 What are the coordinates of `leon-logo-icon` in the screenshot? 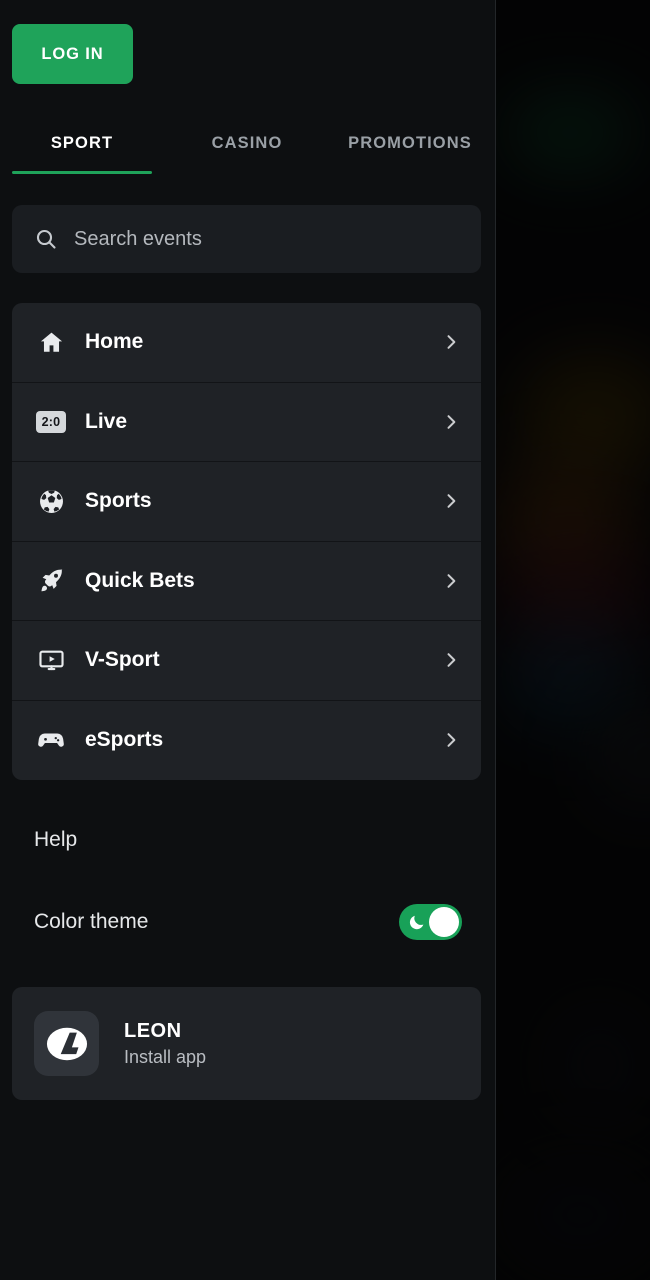 It's located at (66, 1043).